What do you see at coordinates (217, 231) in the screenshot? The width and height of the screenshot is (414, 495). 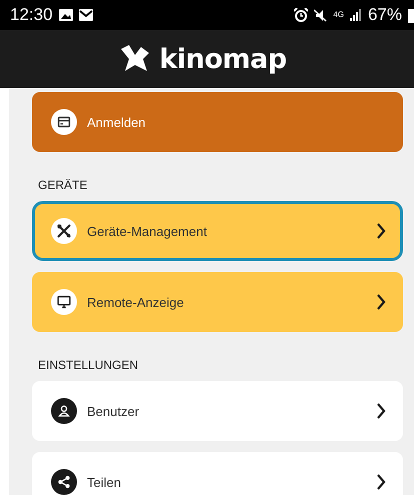 I see `menu-item: Geräte-Management` at bounding box center [217, 231].